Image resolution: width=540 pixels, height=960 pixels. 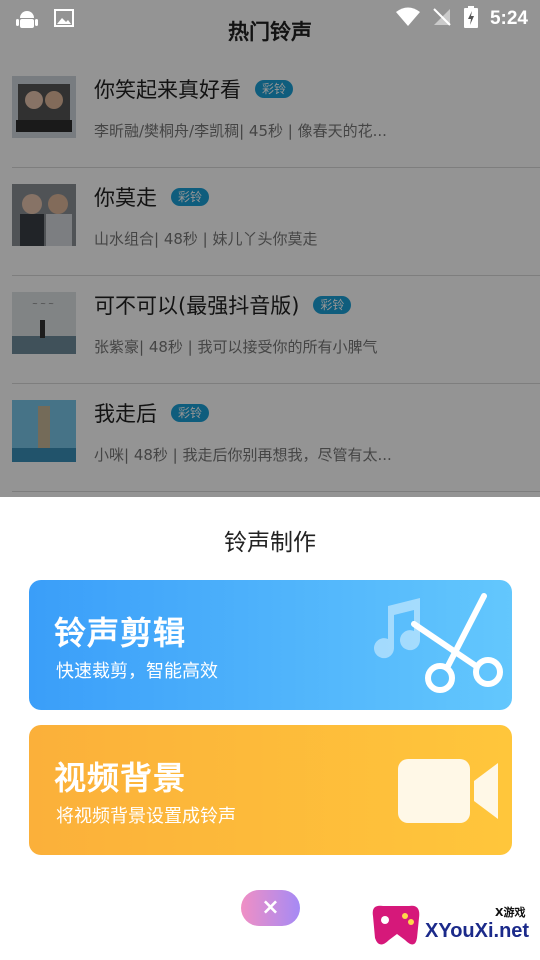 I want to click on battery-icon, so click(x=470, y=19).